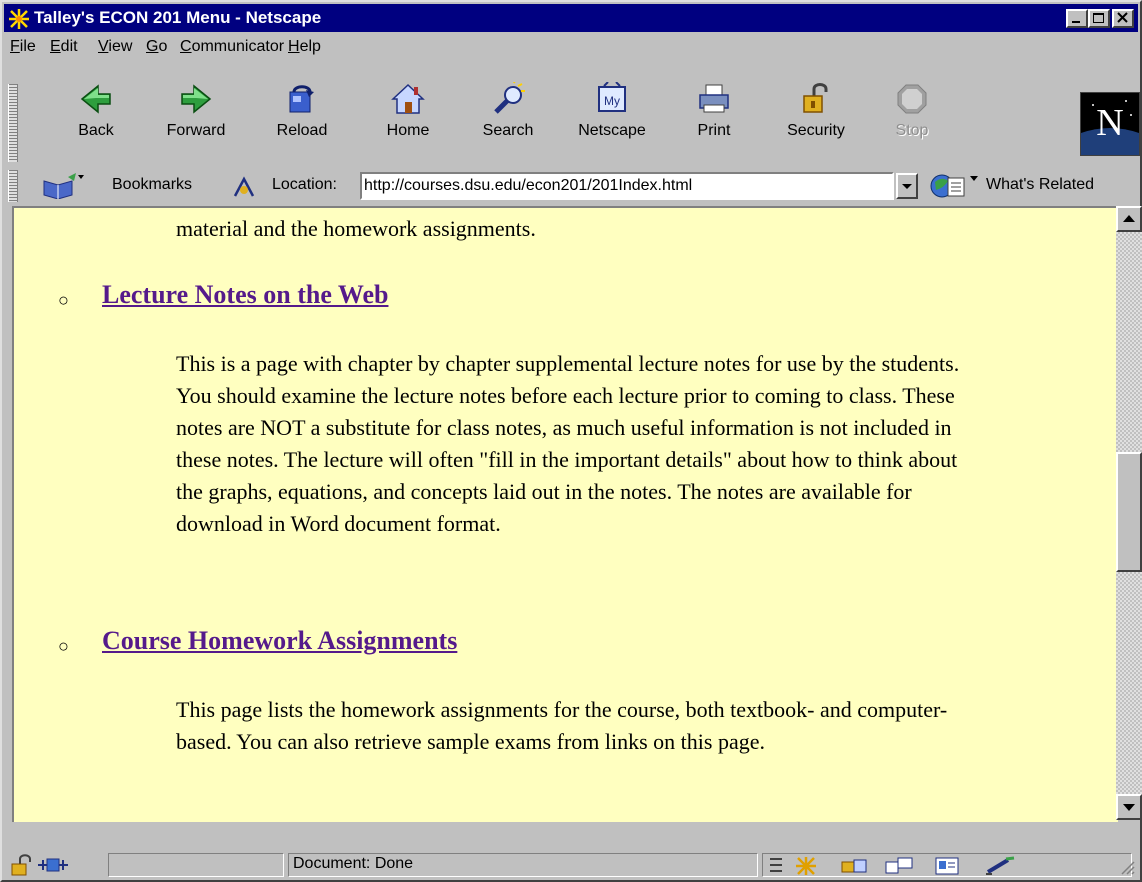 The height and width of the screenshot is (882, 1142). What do you see at coordinates (854, 868) in the screenshot?
I see `mail-icon` at bounding box center [854, 868].